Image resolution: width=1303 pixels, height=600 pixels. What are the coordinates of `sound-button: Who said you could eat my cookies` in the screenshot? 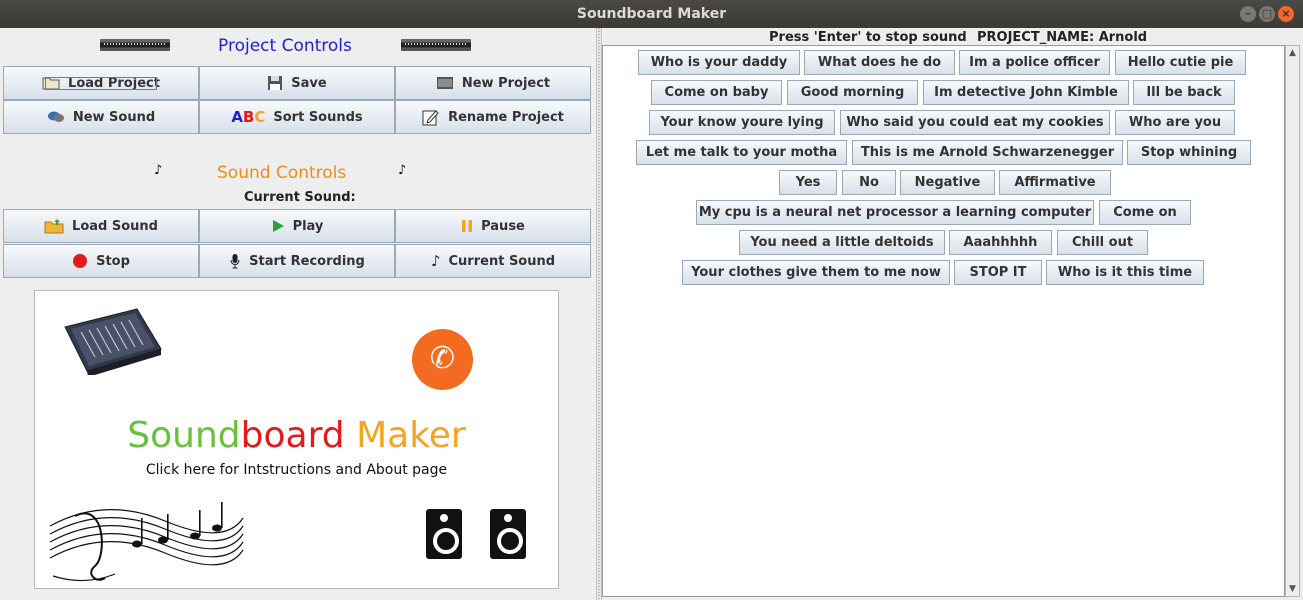 It's located at (975, 122).